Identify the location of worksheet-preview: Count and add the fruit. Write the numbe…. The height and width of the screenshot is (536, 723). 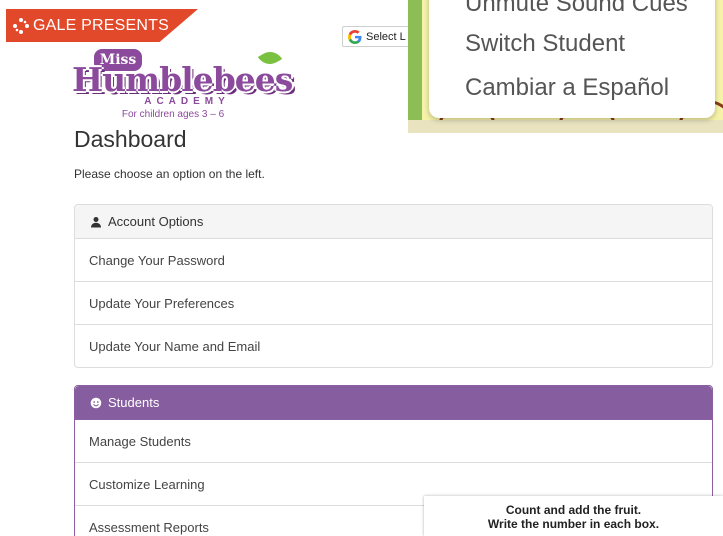
(573, 516).